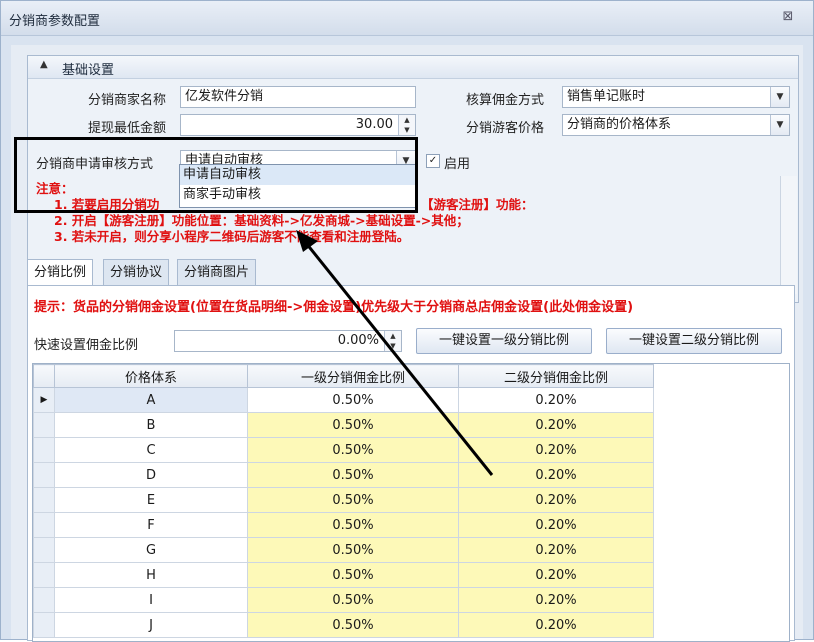  What do you see at coordinates (619, 124) in the screenshot?
I see `guest-price-value: 分销商的价格体系` at bounding box center [619, 124].